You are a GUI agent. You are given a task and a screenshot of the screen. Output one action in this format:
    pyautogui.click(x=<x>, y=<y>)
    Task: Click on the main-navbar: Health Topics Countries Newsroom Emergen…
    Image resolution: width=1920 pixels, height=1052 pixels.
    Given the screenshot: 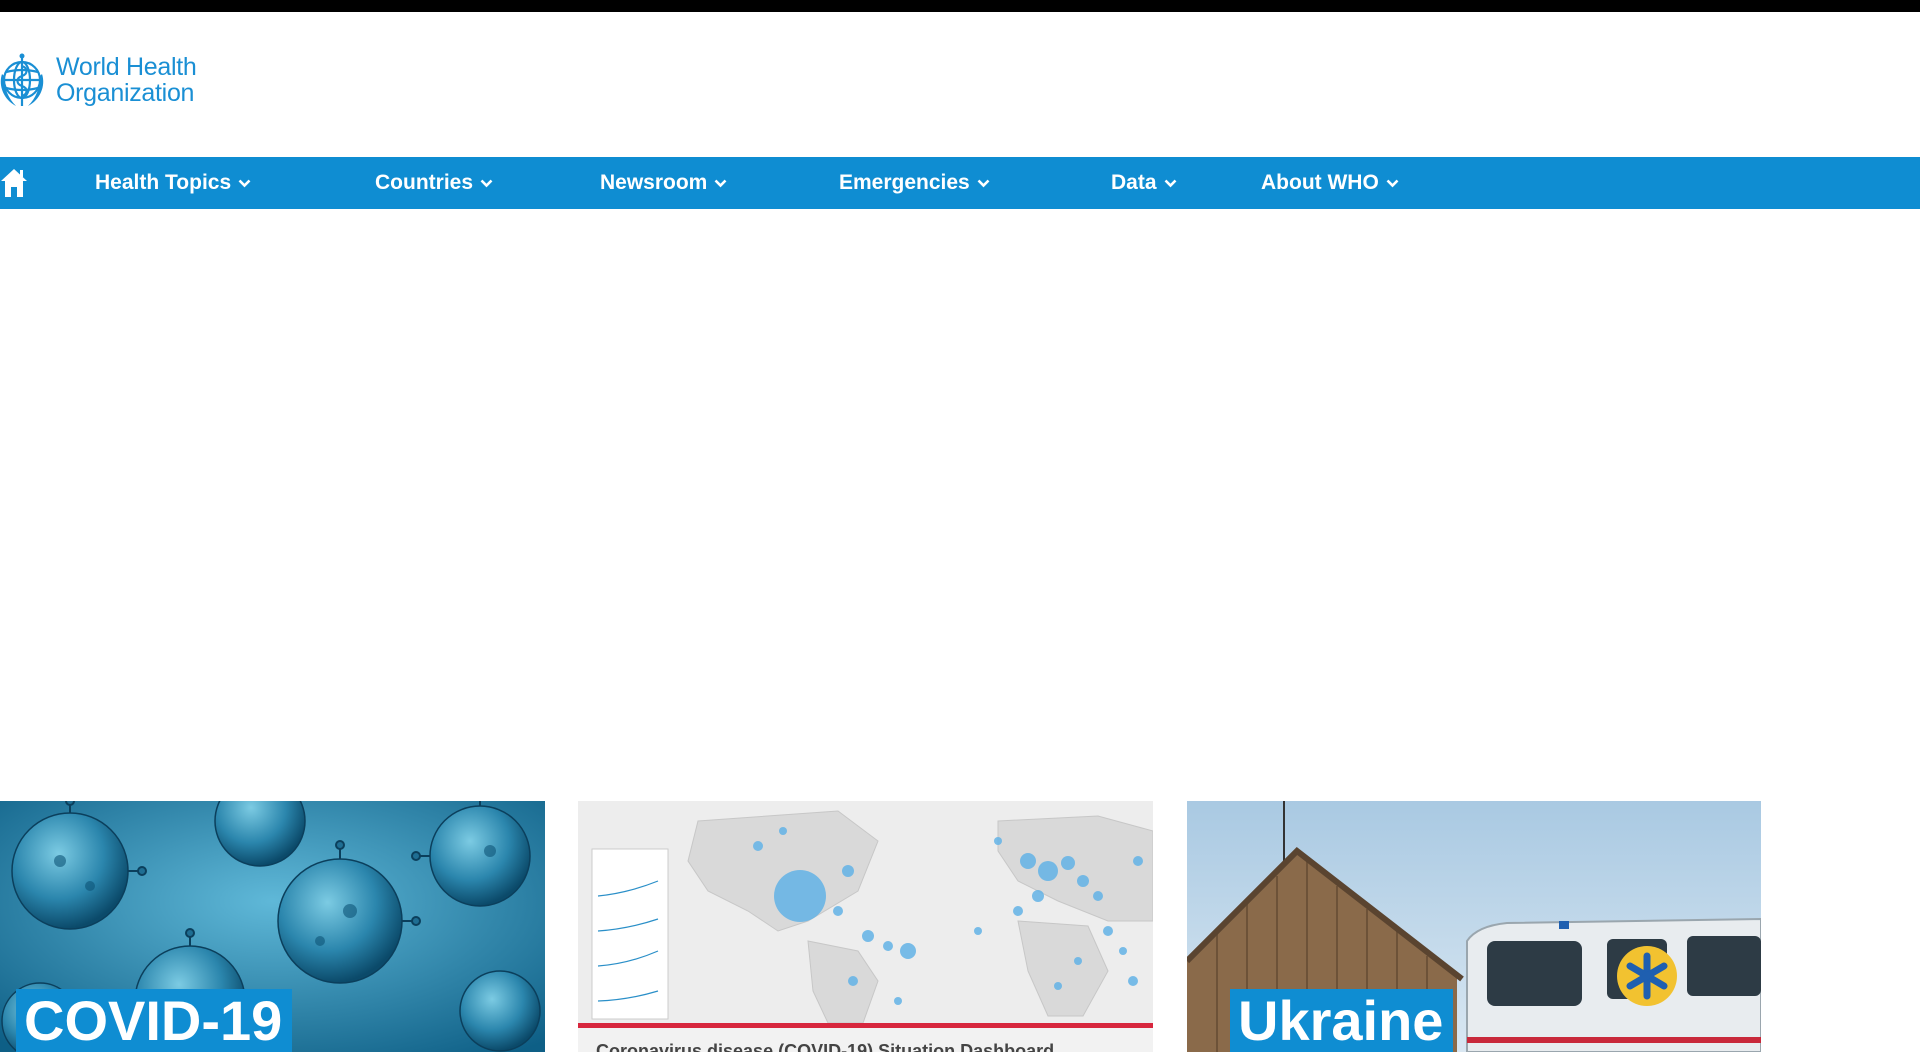 What is the action you would take?
    pyautogui.click(x=960, y=183)
    